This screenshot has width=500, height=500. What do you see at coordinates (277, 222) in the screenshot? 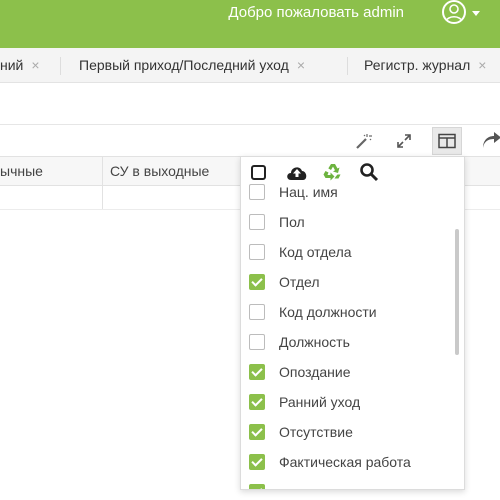
I see `column-option: Пол` at bounding box center [277, 222].